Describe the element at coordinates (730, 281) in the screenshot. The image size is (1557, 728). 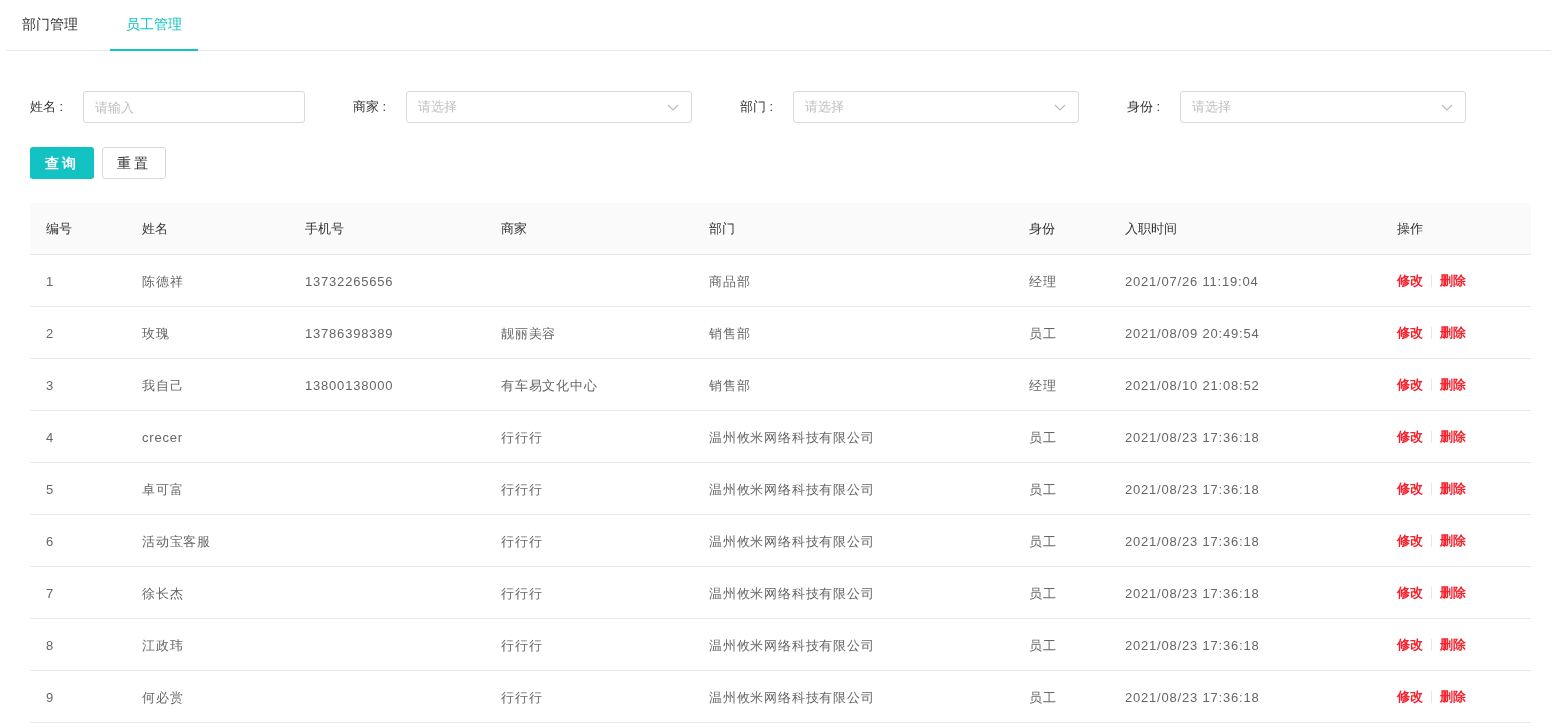
I see `table-cell: 商品部` at that location.